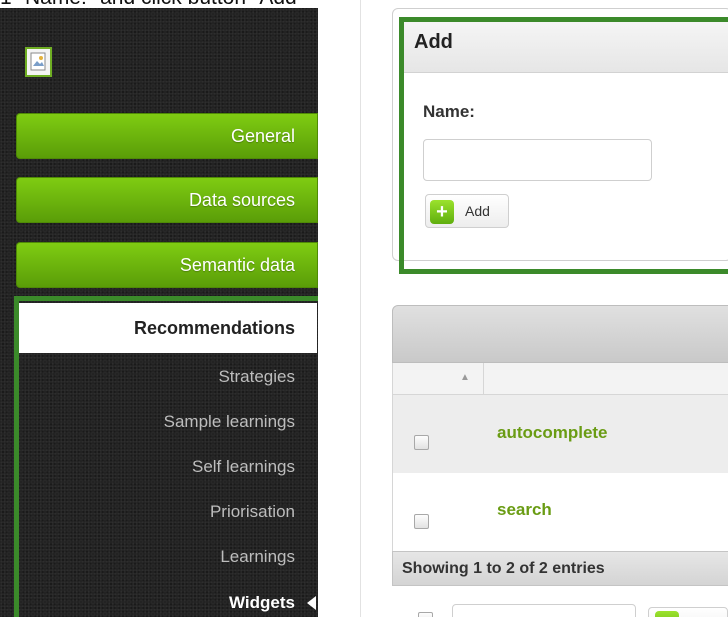  Describe the element at coordinates (544, 610) in the screenshot. I see `bulk-action-input` at that location.